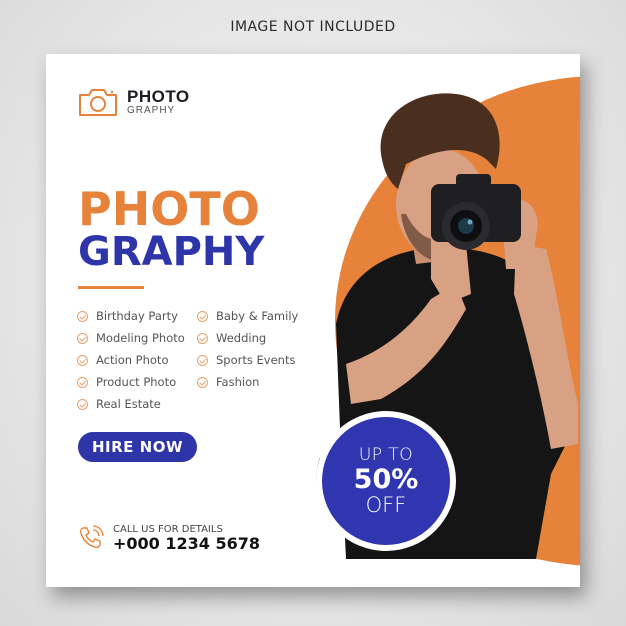 This screenshot has height=626, width=626. I want to click on service-item: Action Photo, so click(122, 360).